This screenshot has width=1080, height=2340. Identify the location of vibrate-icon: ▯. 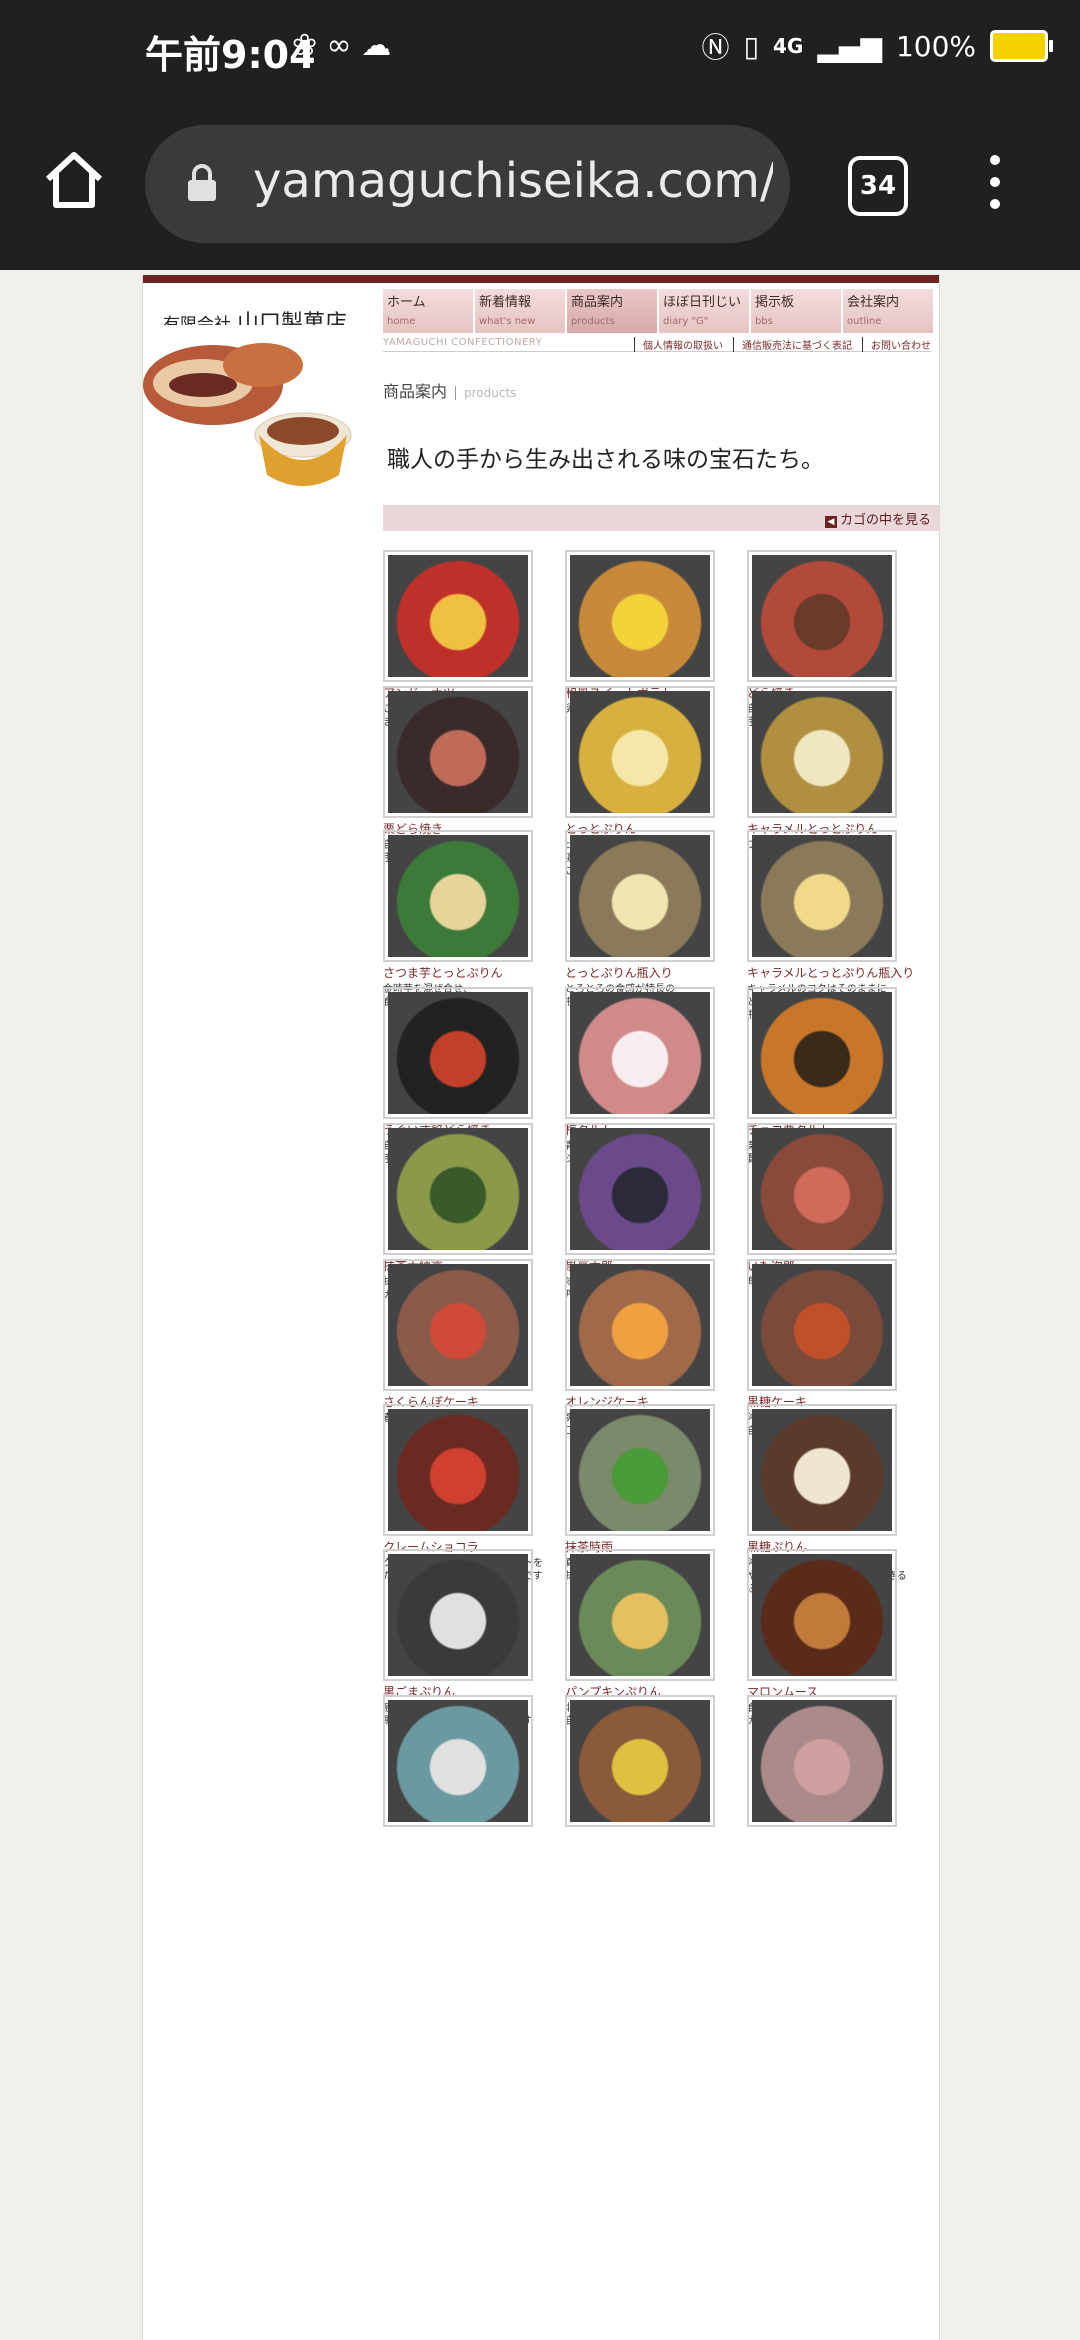
(751, 46).